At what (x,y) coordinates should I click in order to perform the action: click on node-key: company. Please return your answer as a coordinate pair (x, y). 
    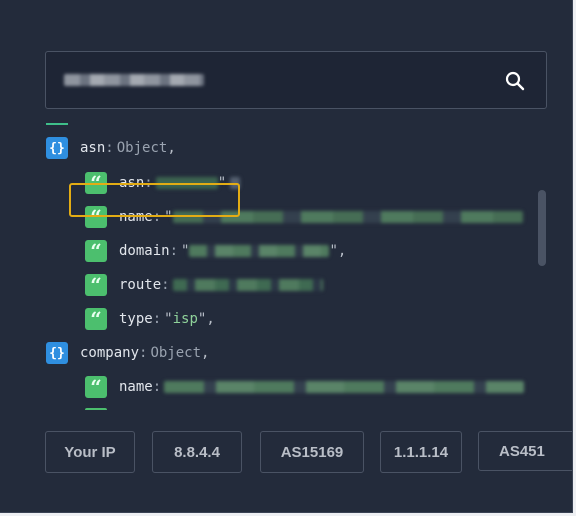
    Looking at the image, I should click on (110, 353).